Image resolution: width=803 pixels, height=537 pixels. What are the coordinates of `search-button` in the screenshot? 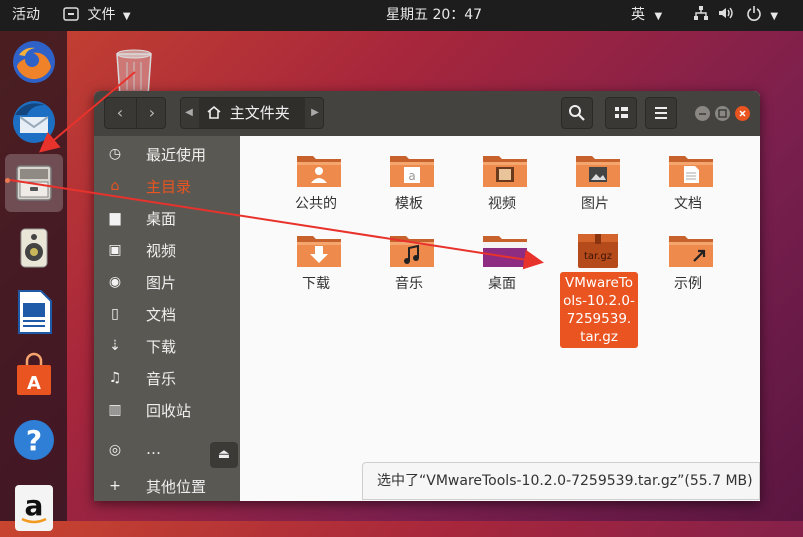 It's located at (577, 113).